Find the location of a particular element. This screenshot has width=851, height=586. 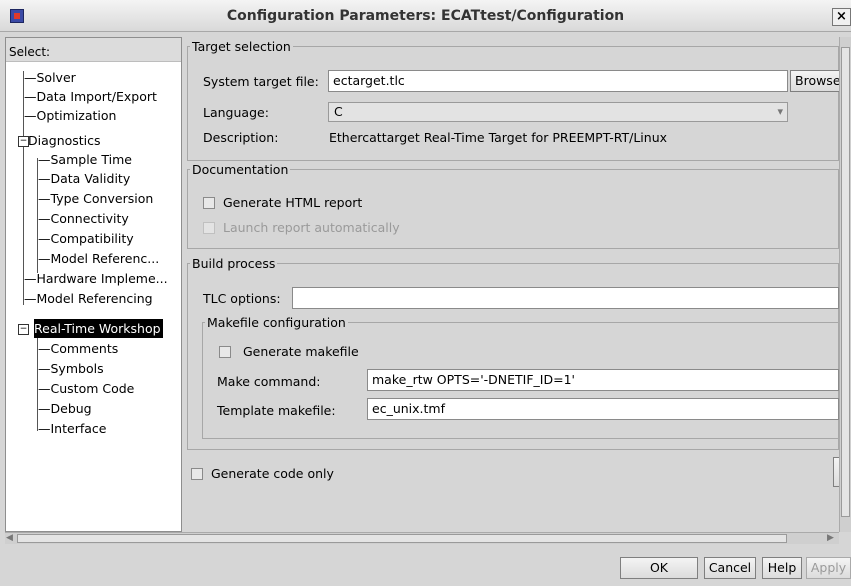

tree-item-model-referencing: —Model Referencing is located at coordinates (88, 298).